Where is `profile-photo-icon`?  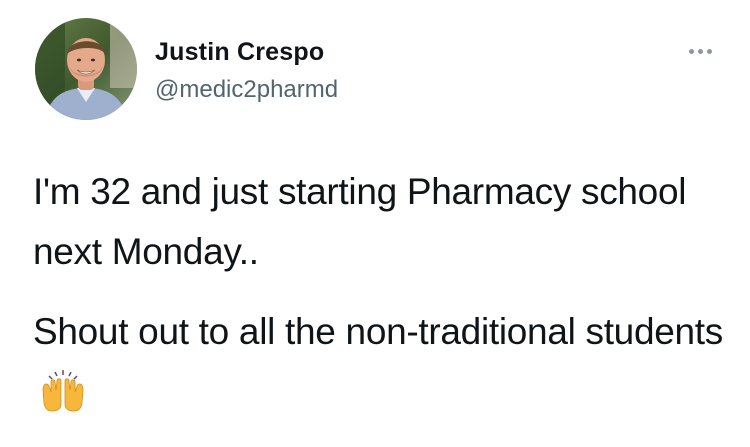 profile-photo-icon is located at coordinates (86, 69).